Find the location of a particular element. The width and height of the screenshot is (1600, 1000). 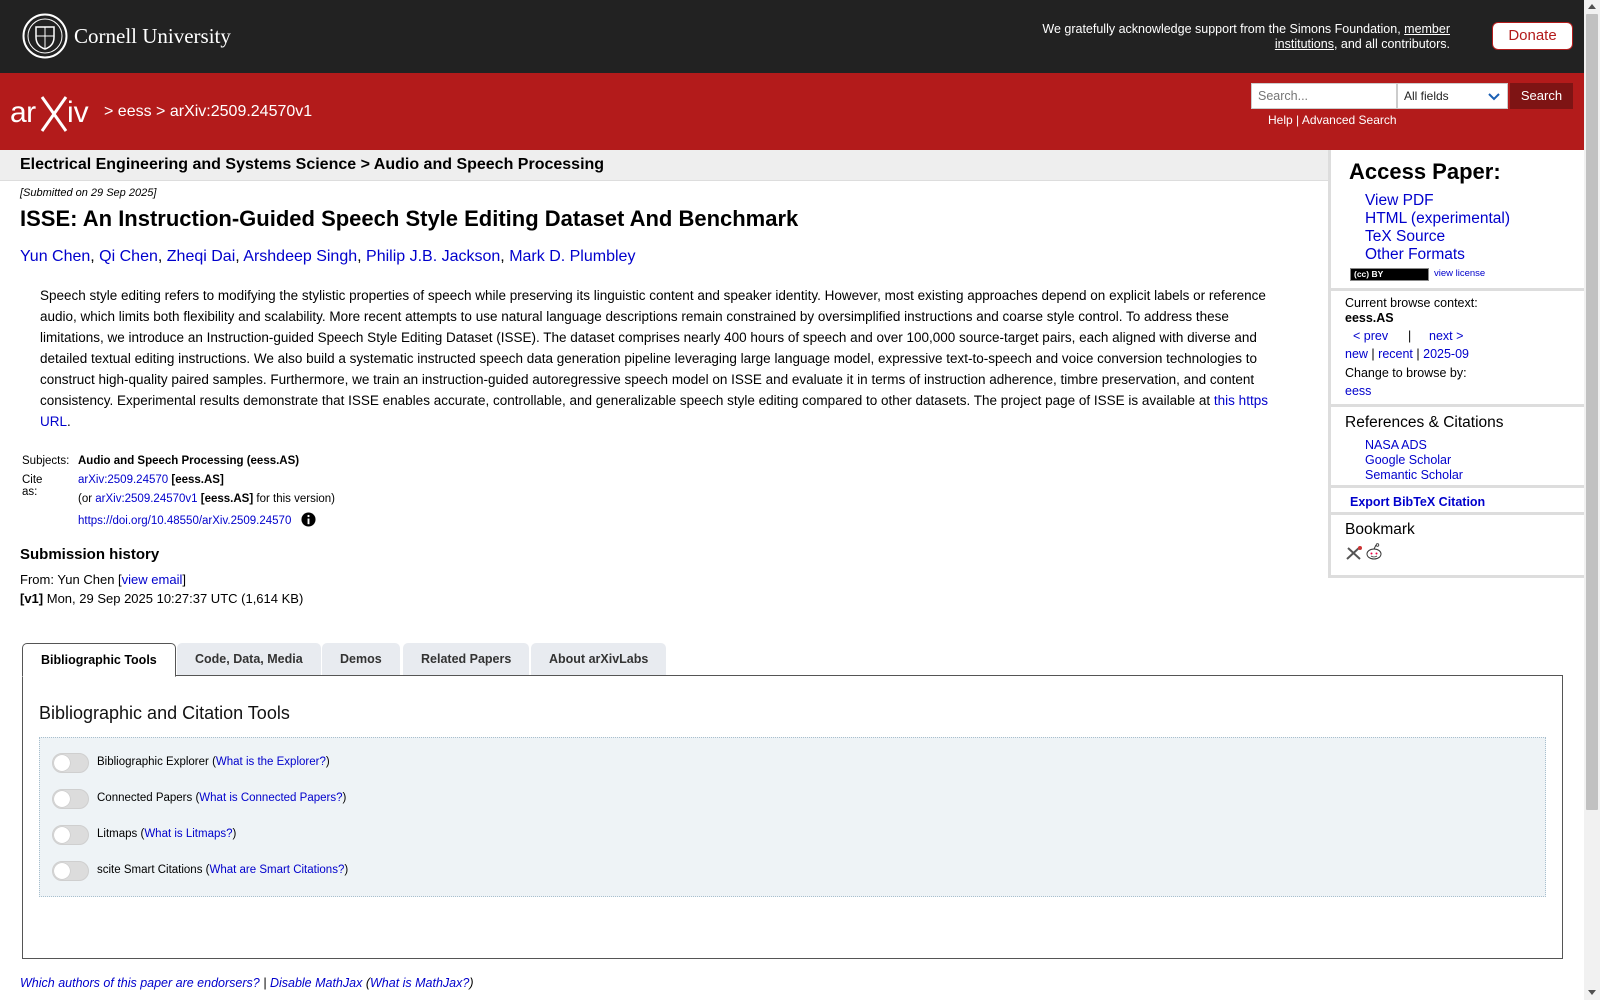

cite-tag: [eess.AS] is located at coordinates (197, 480).